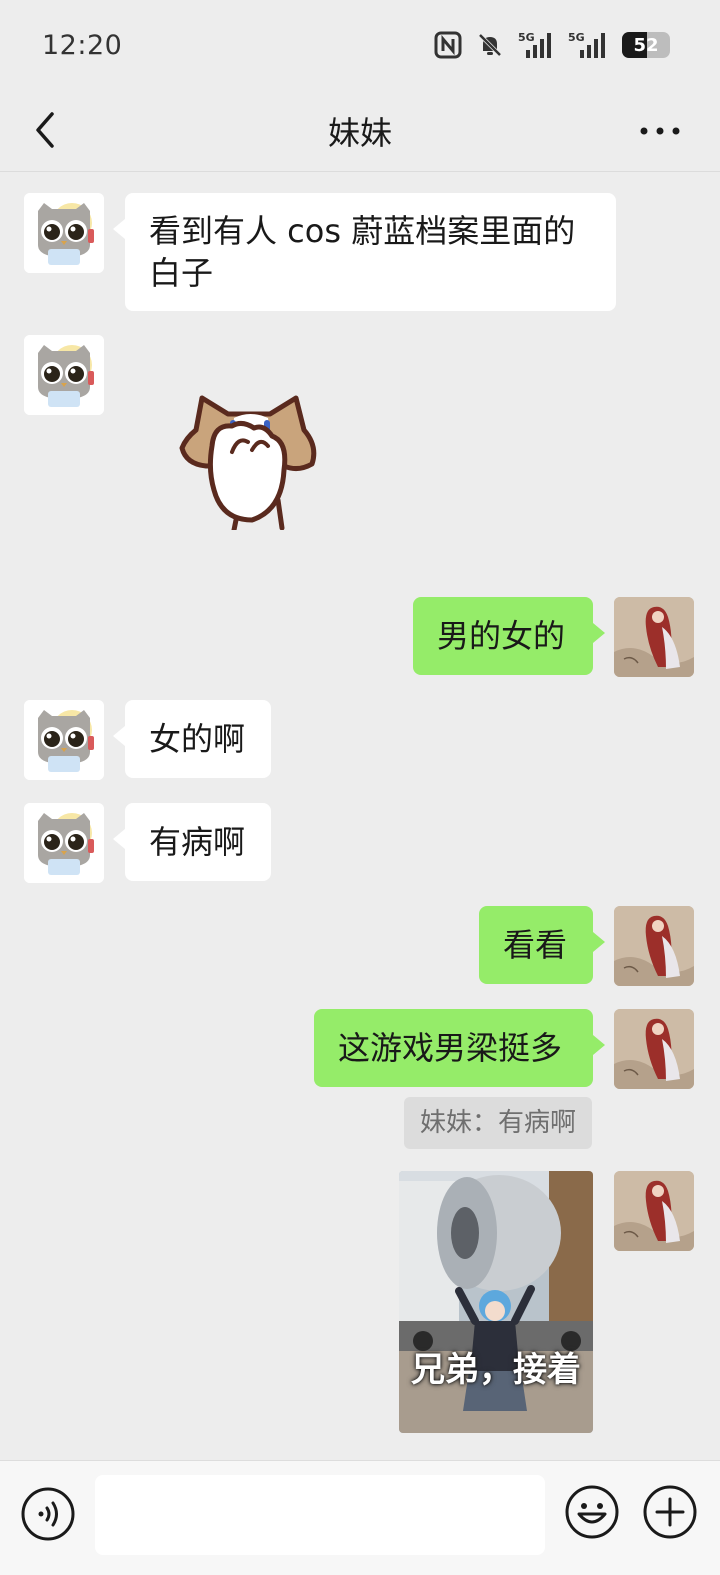 This screenshot has width=720, height=1575. Describe the element at coordinates (48, 130) in the screenshot. I see `chevron-left-icon` at that location.